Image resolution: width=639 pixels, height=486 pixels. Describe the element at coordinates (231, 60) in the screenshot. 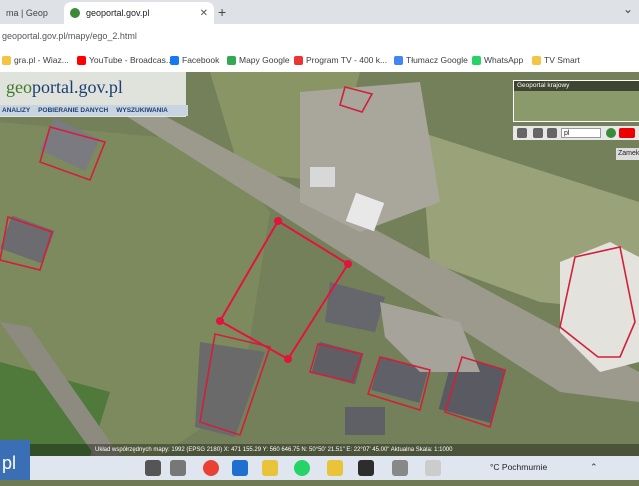

I see `maps-icon` at that location.